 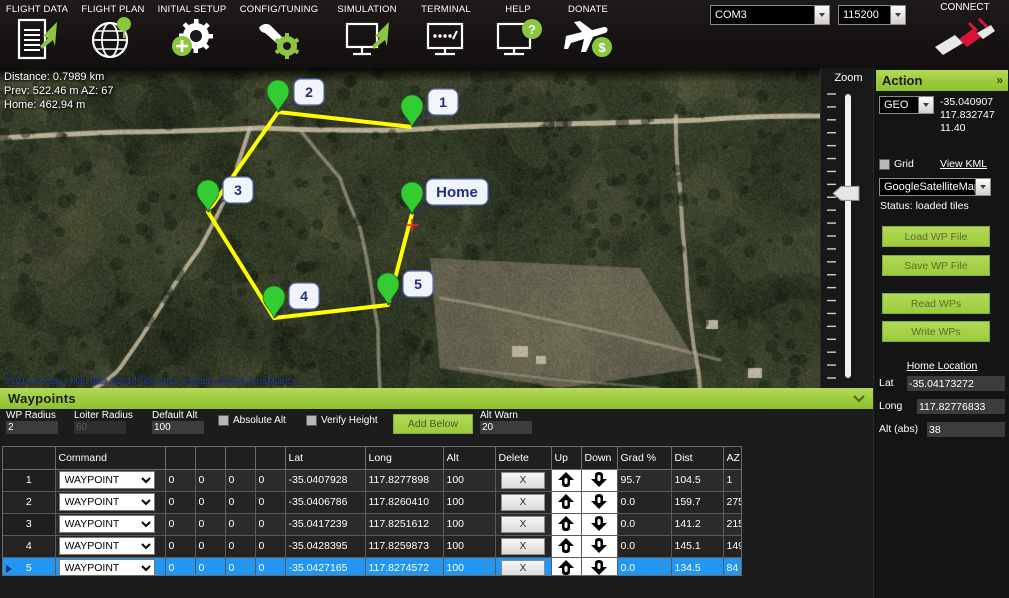 I want to click on row-number: 3, so click(x=29, y=524).